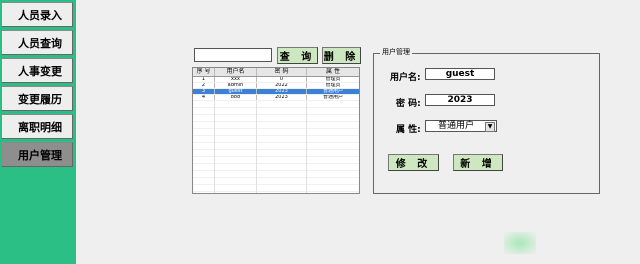 This screenshot has height=264, width=640. Describe the element at coordinates (490, 127) in the screenshot. I see `chevron-down-icon: ▼` at that location.